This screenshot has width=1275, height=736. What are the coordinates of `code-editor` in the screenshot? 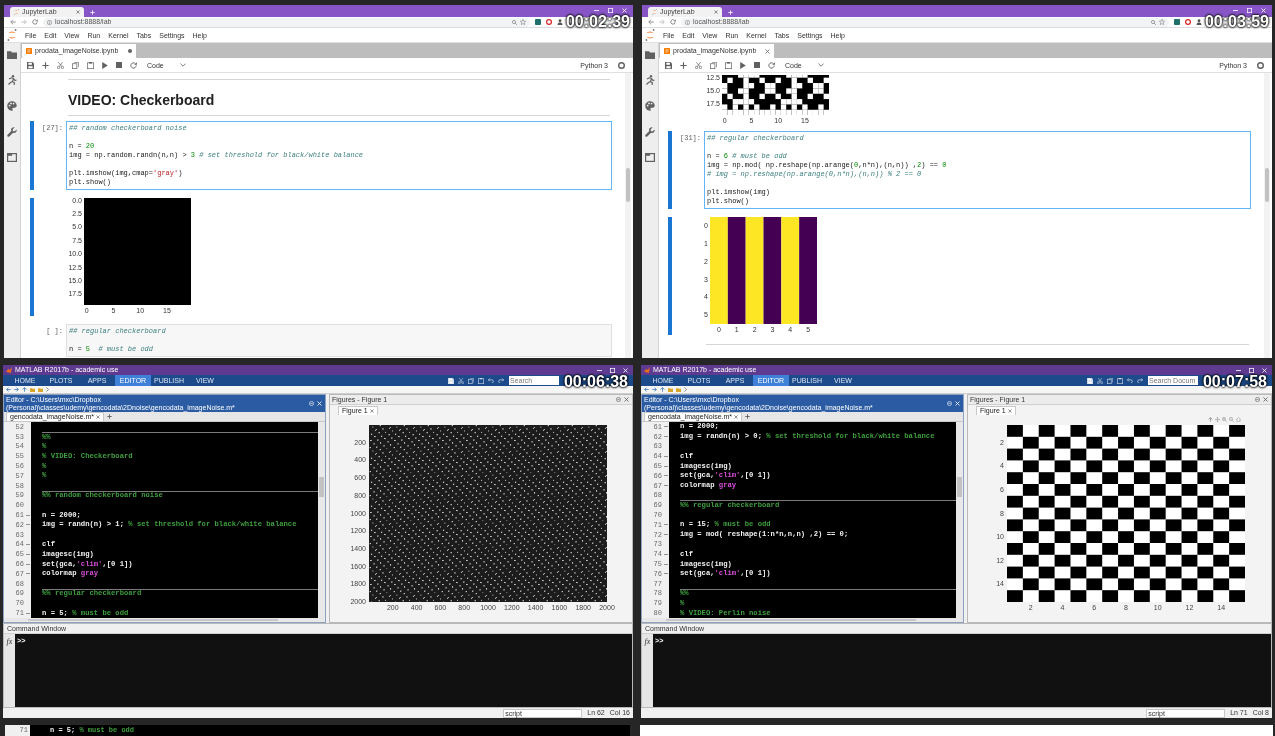 It's located at (812, 520).